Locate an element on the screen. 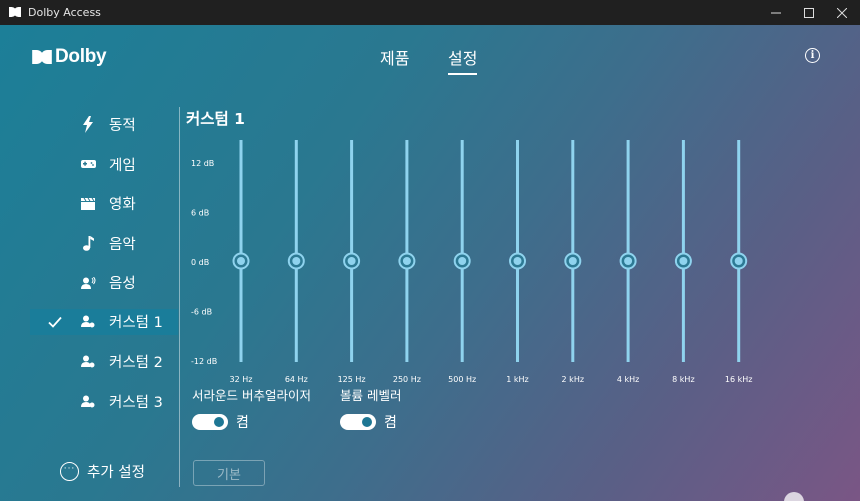 The width and height of the screenshot is (860, 501). sidebar-item-movie: 영화 is located at coordinates (104, 204).